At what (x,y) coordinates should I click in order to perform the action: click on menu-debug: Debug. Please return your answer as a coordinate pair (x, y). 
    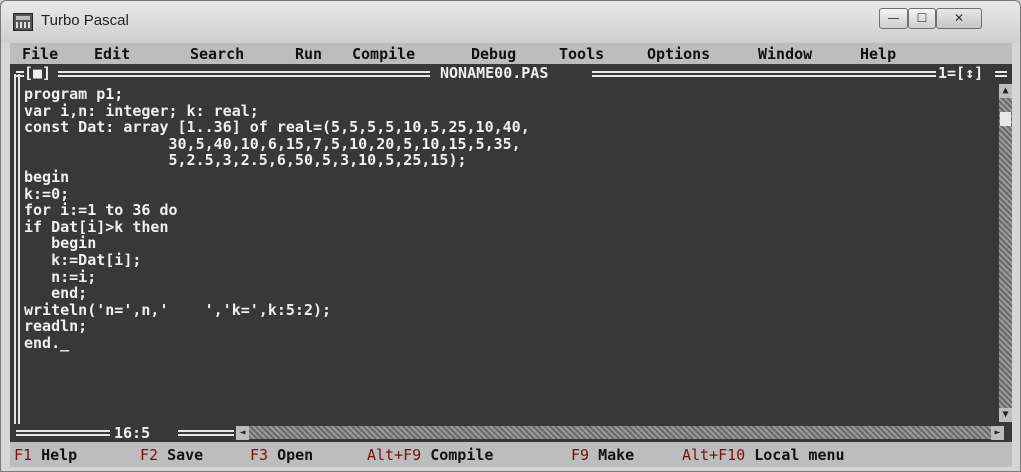
    Looking at the image, I should click on (493, 54).